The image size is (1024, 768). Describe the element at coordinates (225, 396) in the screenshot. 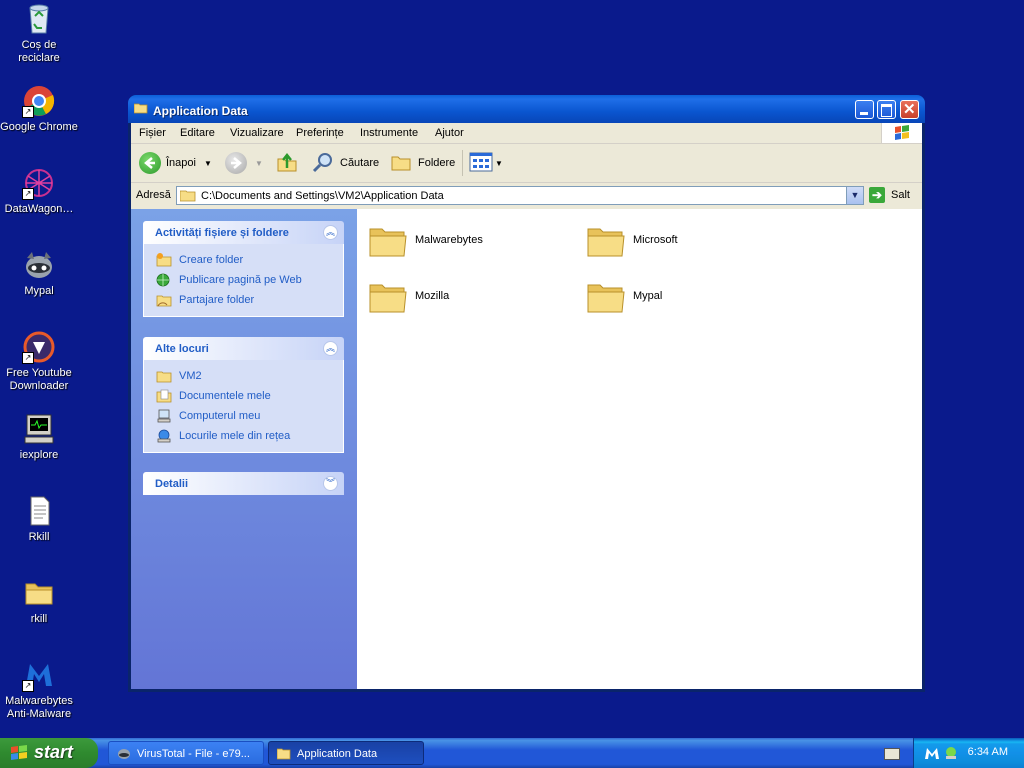

I see `place-label: Documentele mele` at that location.